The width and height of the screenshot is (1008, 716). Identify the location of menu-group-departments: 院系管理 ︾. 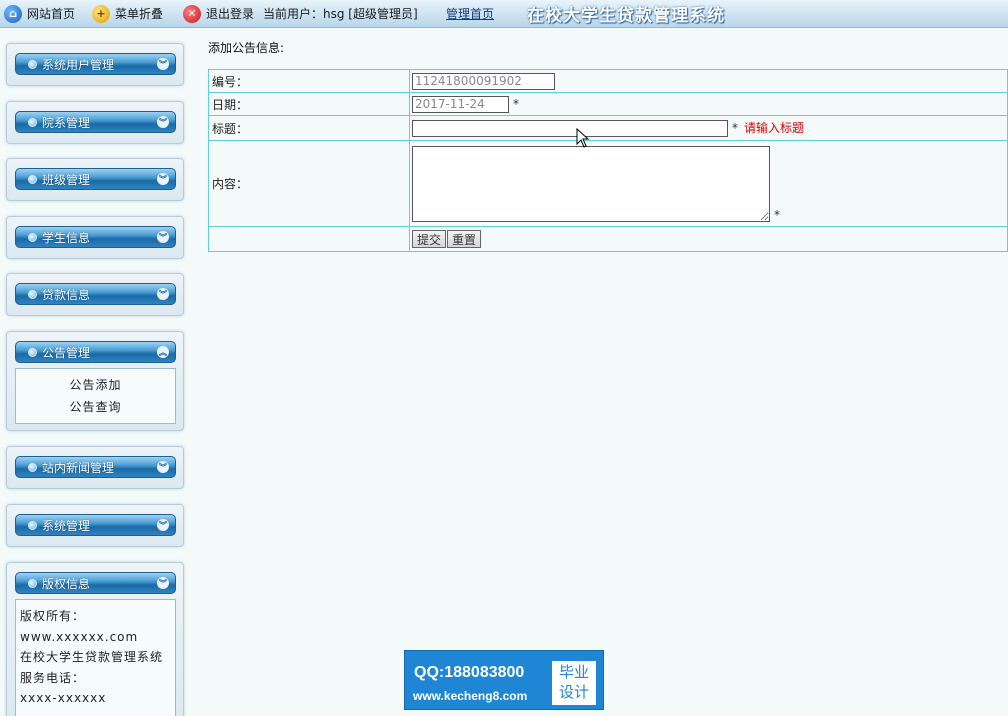
(95, 122).